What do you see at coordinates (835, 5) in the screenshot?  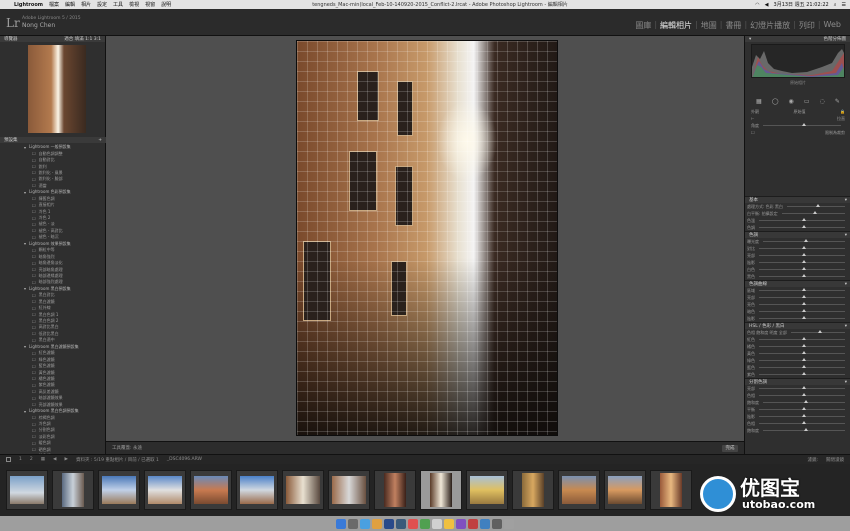 I see `search-icon: ⌕` at bounding box center [835, 5].